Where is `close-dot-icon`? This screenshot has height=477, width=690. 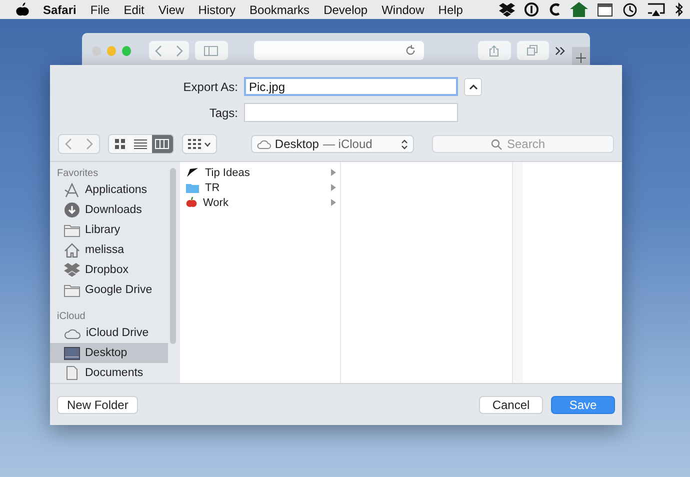
close-dot-icon is located at coordinates (97, 51).